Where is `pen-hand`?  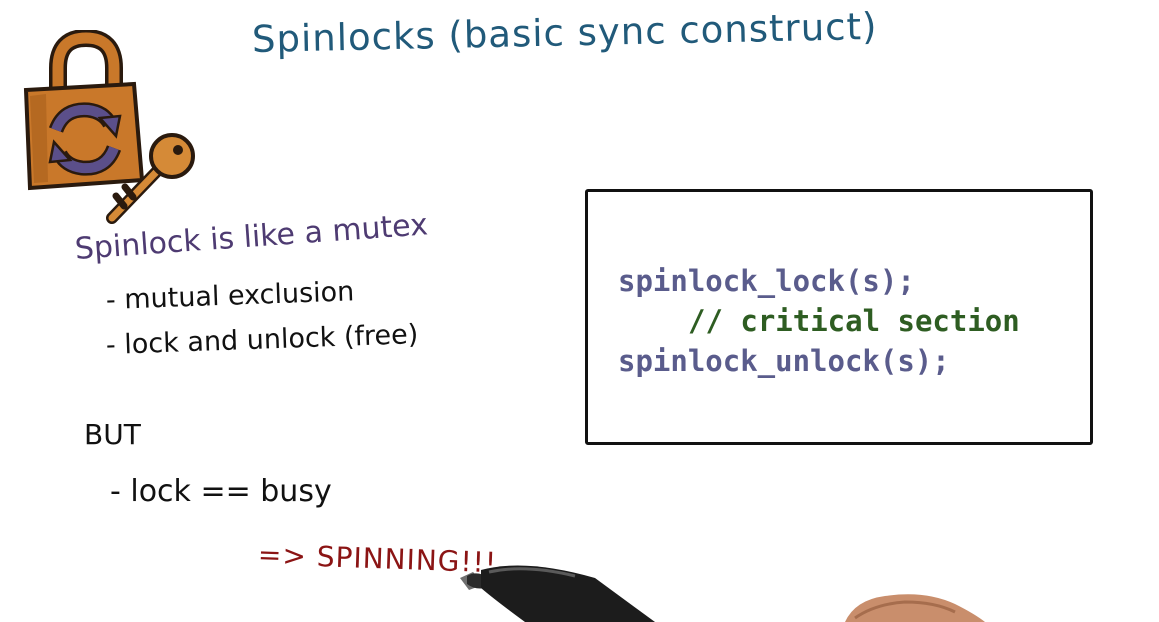
pen-hand is located at coordinates (722, 593).